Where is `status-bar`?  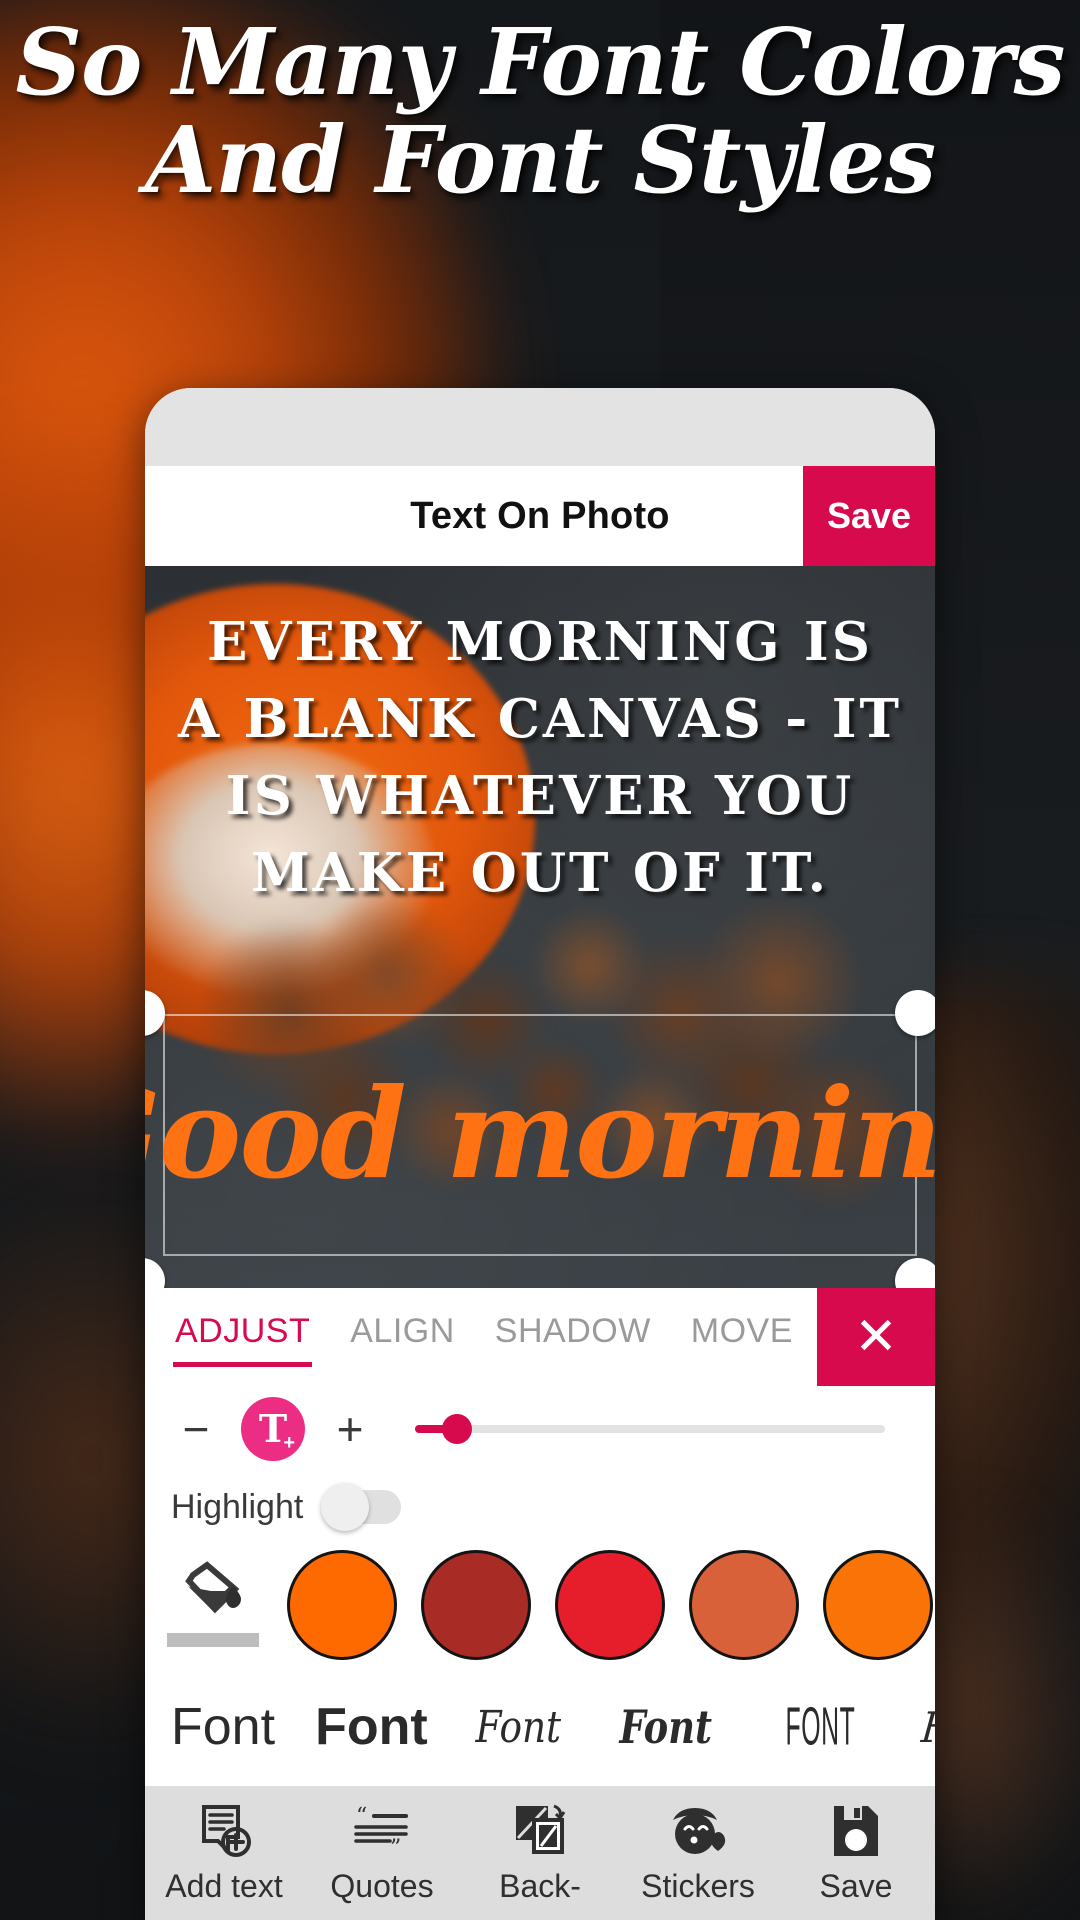 status-bar is located at coordinates (540, 427).